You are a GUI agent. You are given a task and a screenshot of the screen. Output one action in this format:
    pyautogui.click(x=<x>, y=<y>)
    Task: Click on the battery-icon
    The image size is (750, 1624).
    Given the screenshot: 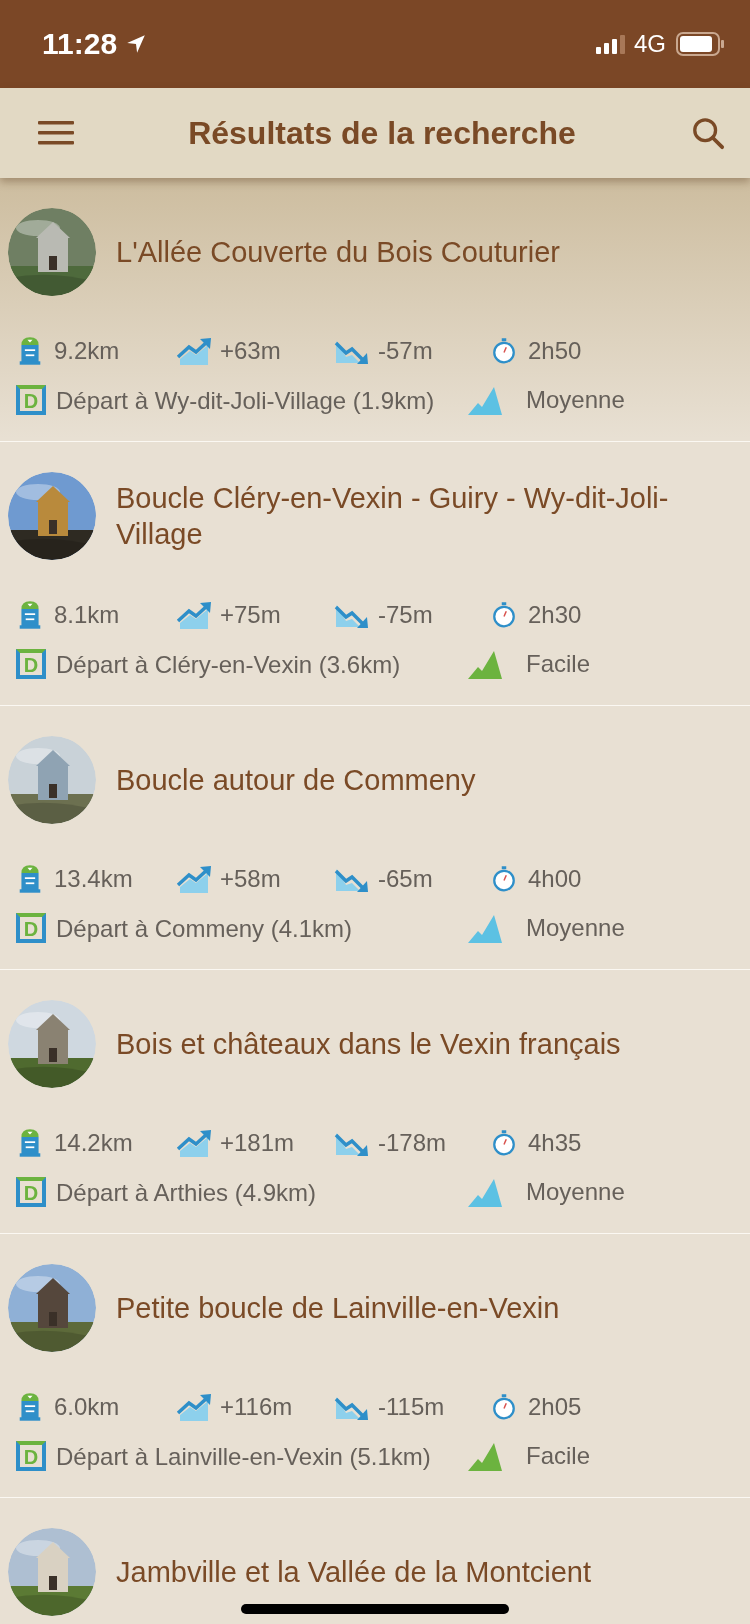 What is the action you would take?
    pyautogui.click(x=700, y=44)
    